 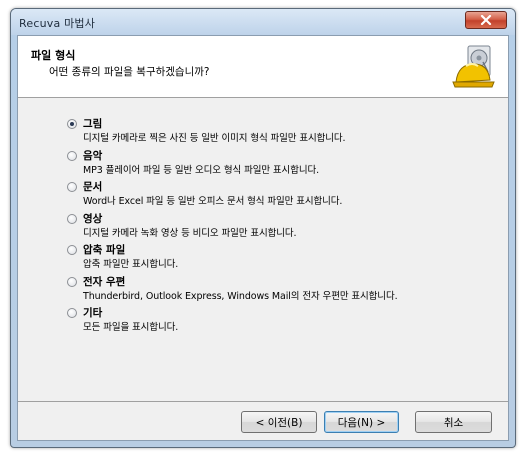 What do you see at coordinates (282, 319) in the screenshot?
I see `option-other: 기타 모든 파일을 표시합니다.` at bounding box center [282, 319].